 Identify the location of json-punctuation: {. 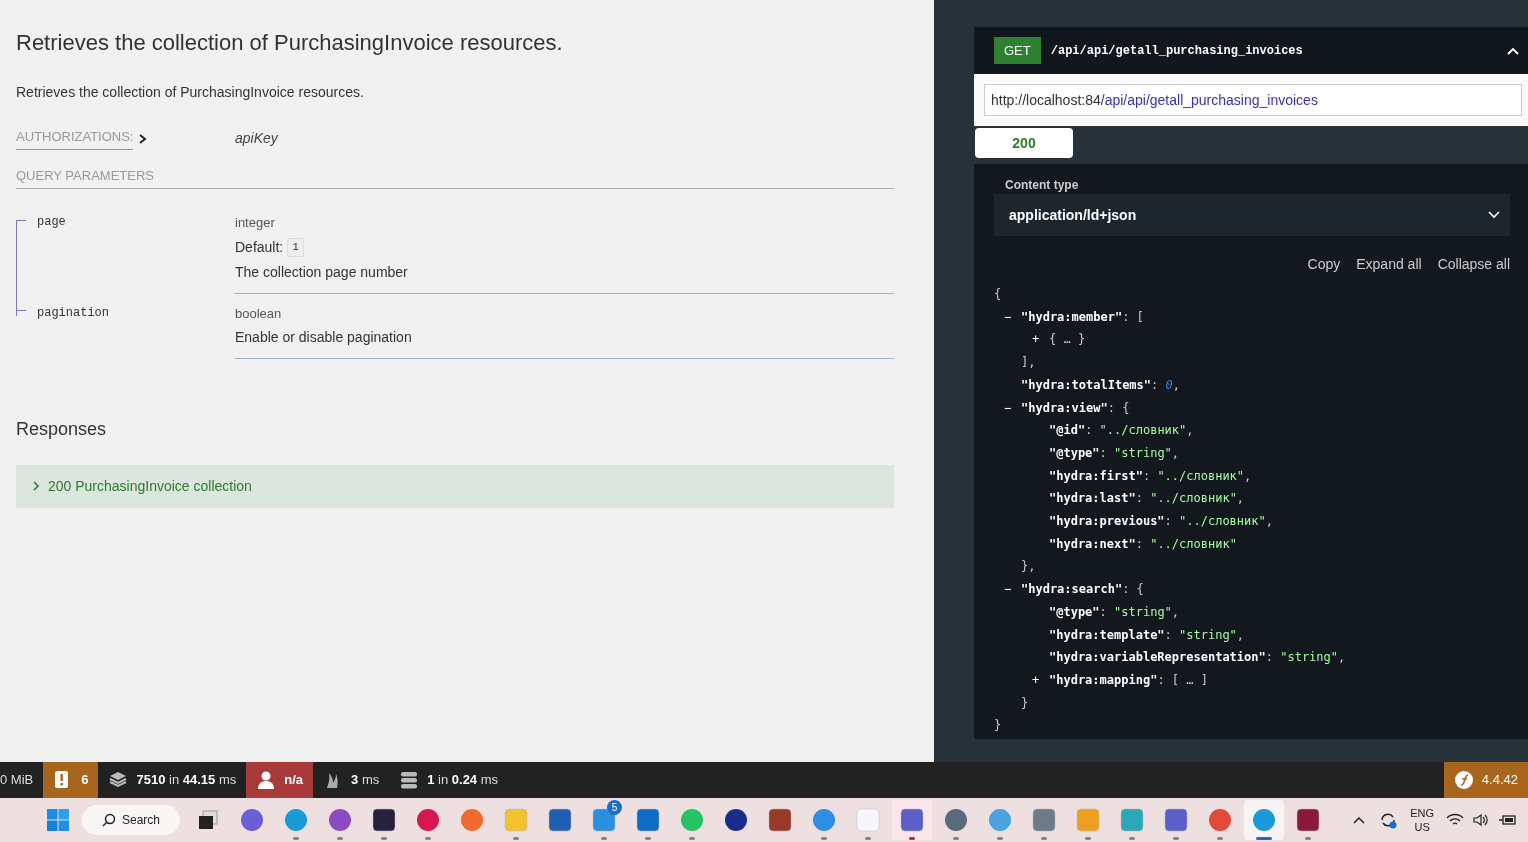
(998, 294).